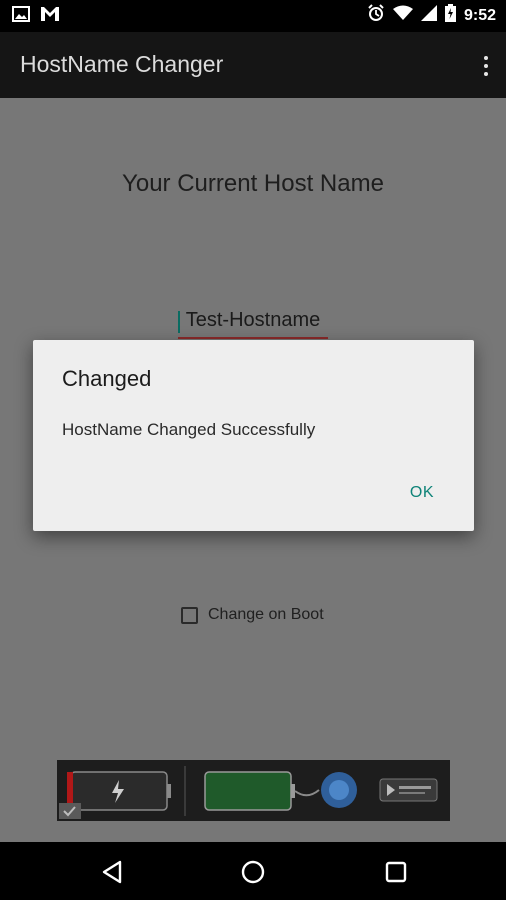 Image resolution: width=506 pixels, height=900 pixels. What do you see at coordinates (122, 64) in the screenshot?
I see `app-title: HostName Changer` at bounding box center [122, 64].